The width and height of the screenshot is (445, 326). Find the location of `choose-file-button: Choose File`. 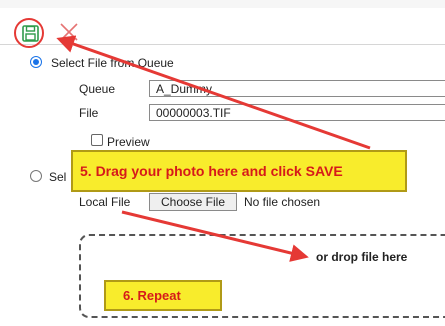

choose-file-button: Choose File is located at coordinates (193, 202).